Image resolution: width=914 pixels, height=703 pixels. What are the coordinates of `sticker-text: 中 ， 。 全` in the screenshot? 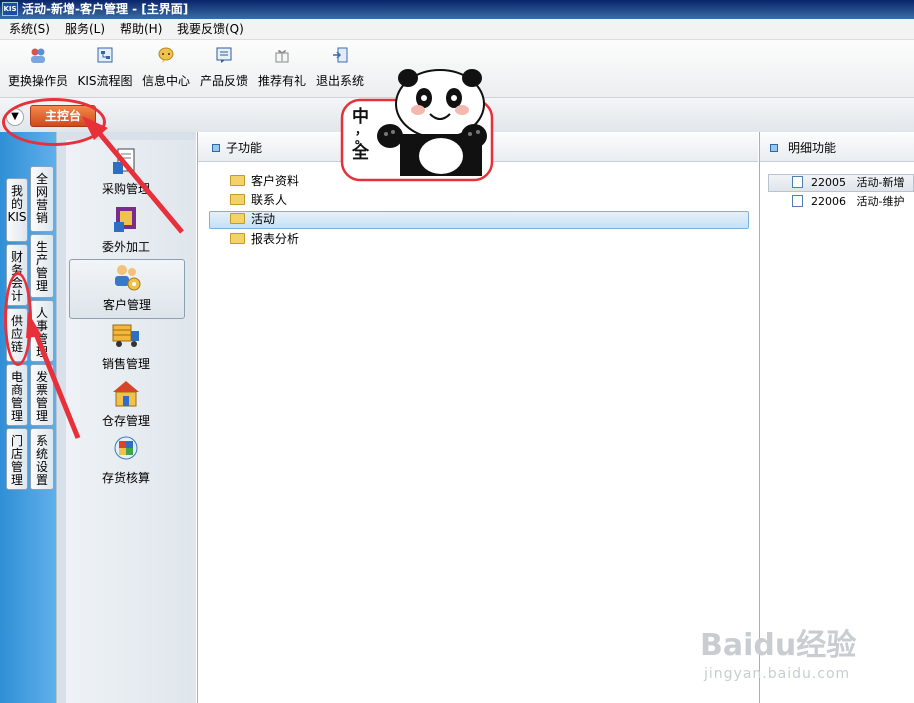 It's located at (360, 135).